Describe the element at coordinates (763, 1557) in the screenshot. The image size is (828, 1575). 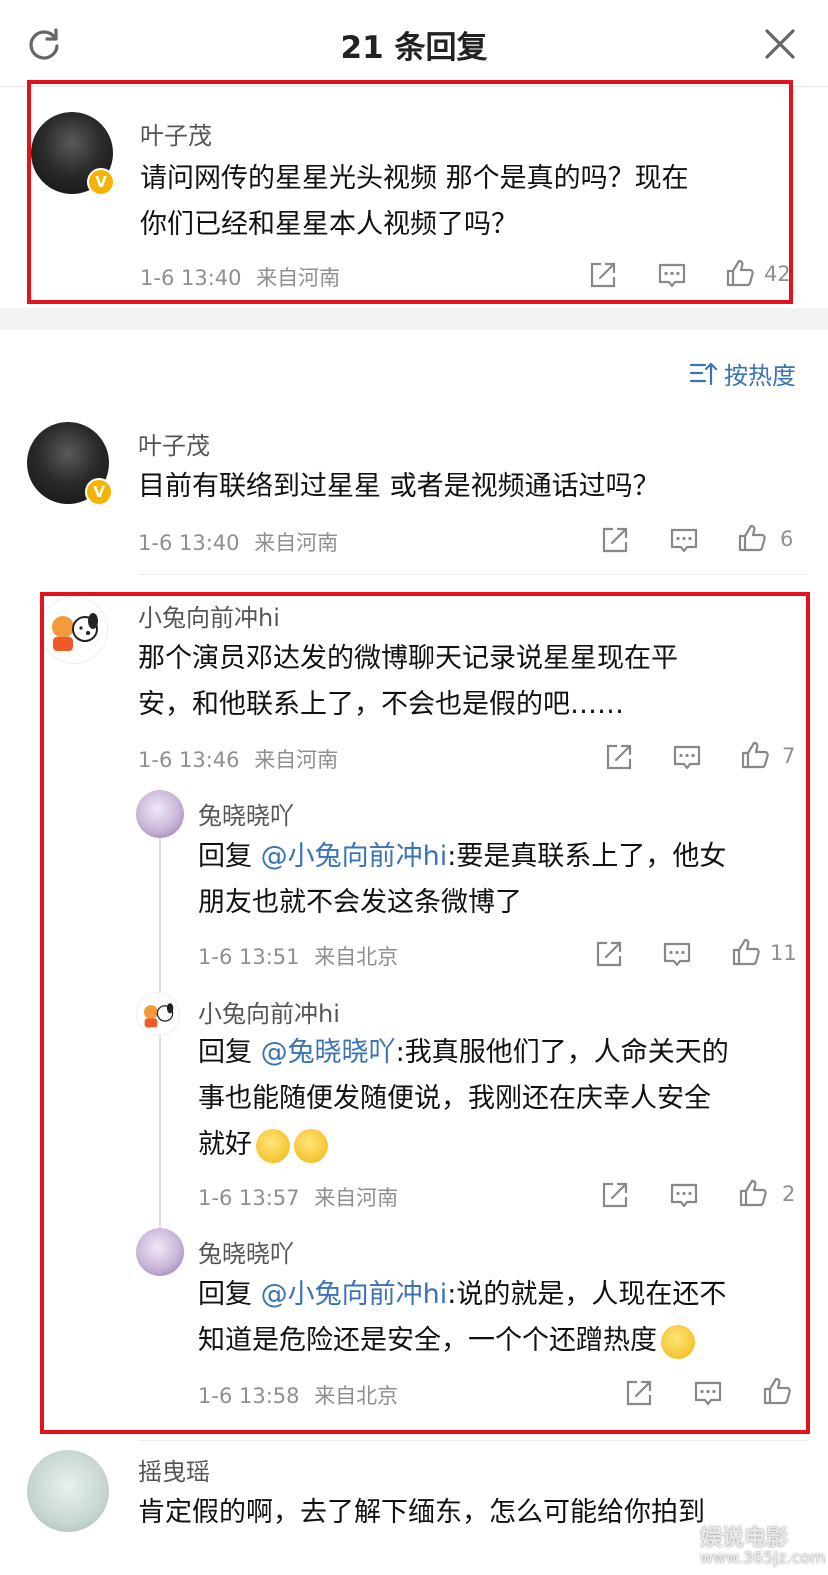
I see `watermark-url: www.365jz.com` at that location.